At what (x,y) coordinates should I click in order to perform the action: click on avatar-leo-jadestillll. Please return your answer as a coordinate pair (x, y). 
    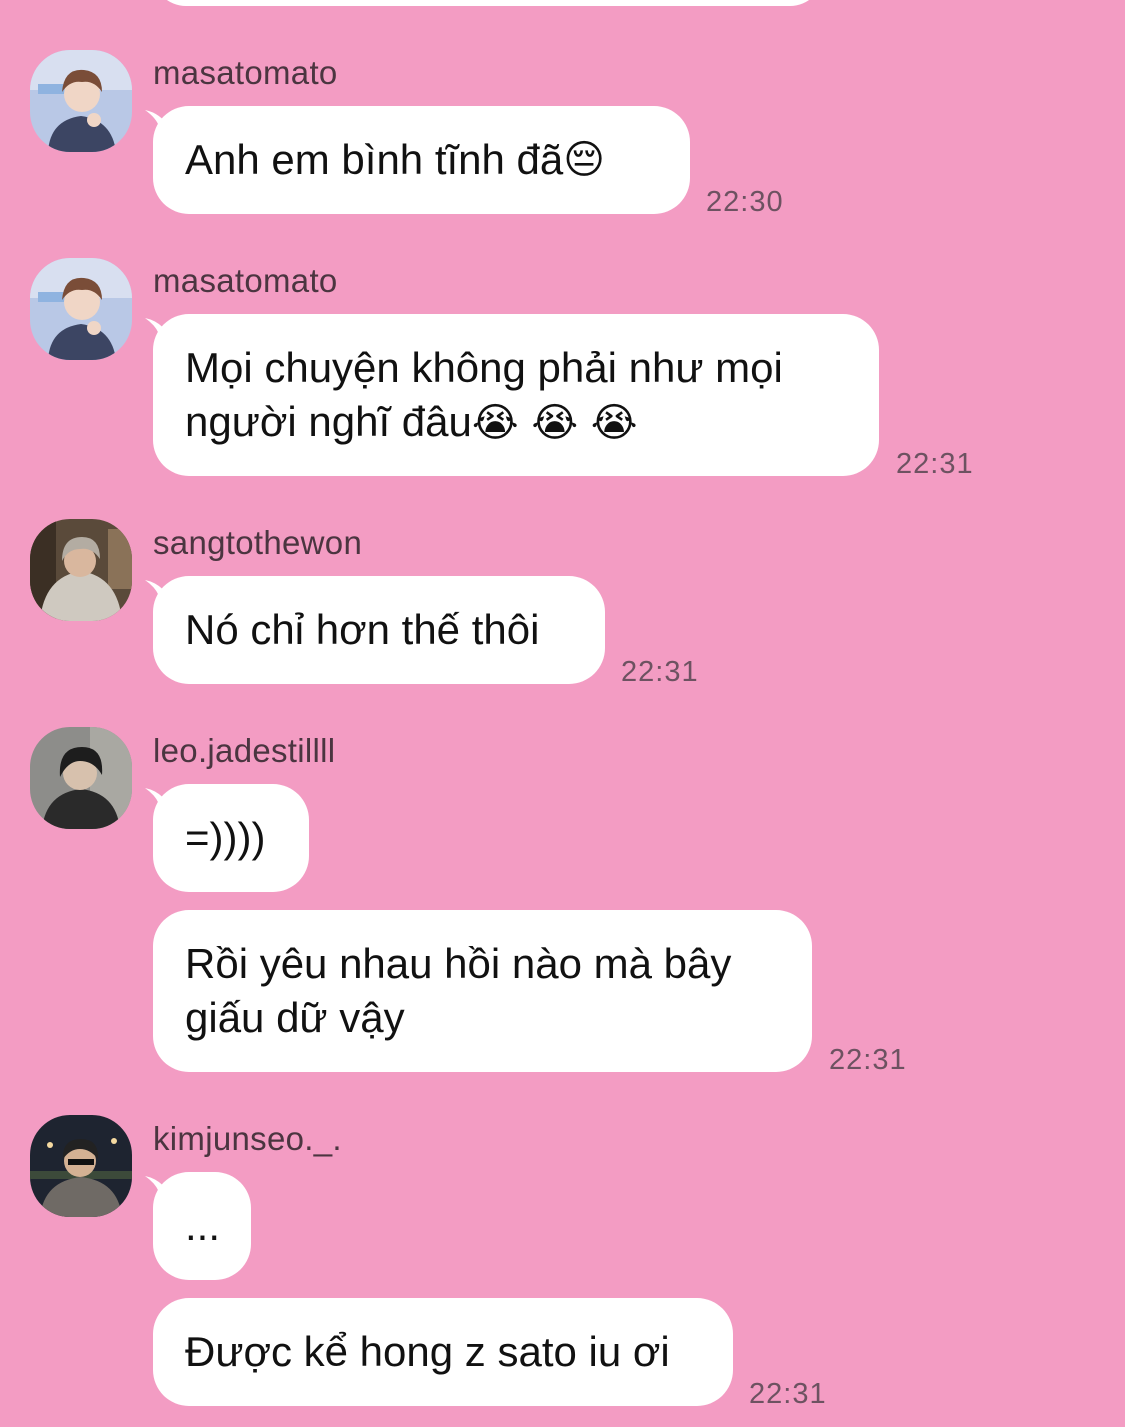
    Looking at the image, I should click on (81, 778).